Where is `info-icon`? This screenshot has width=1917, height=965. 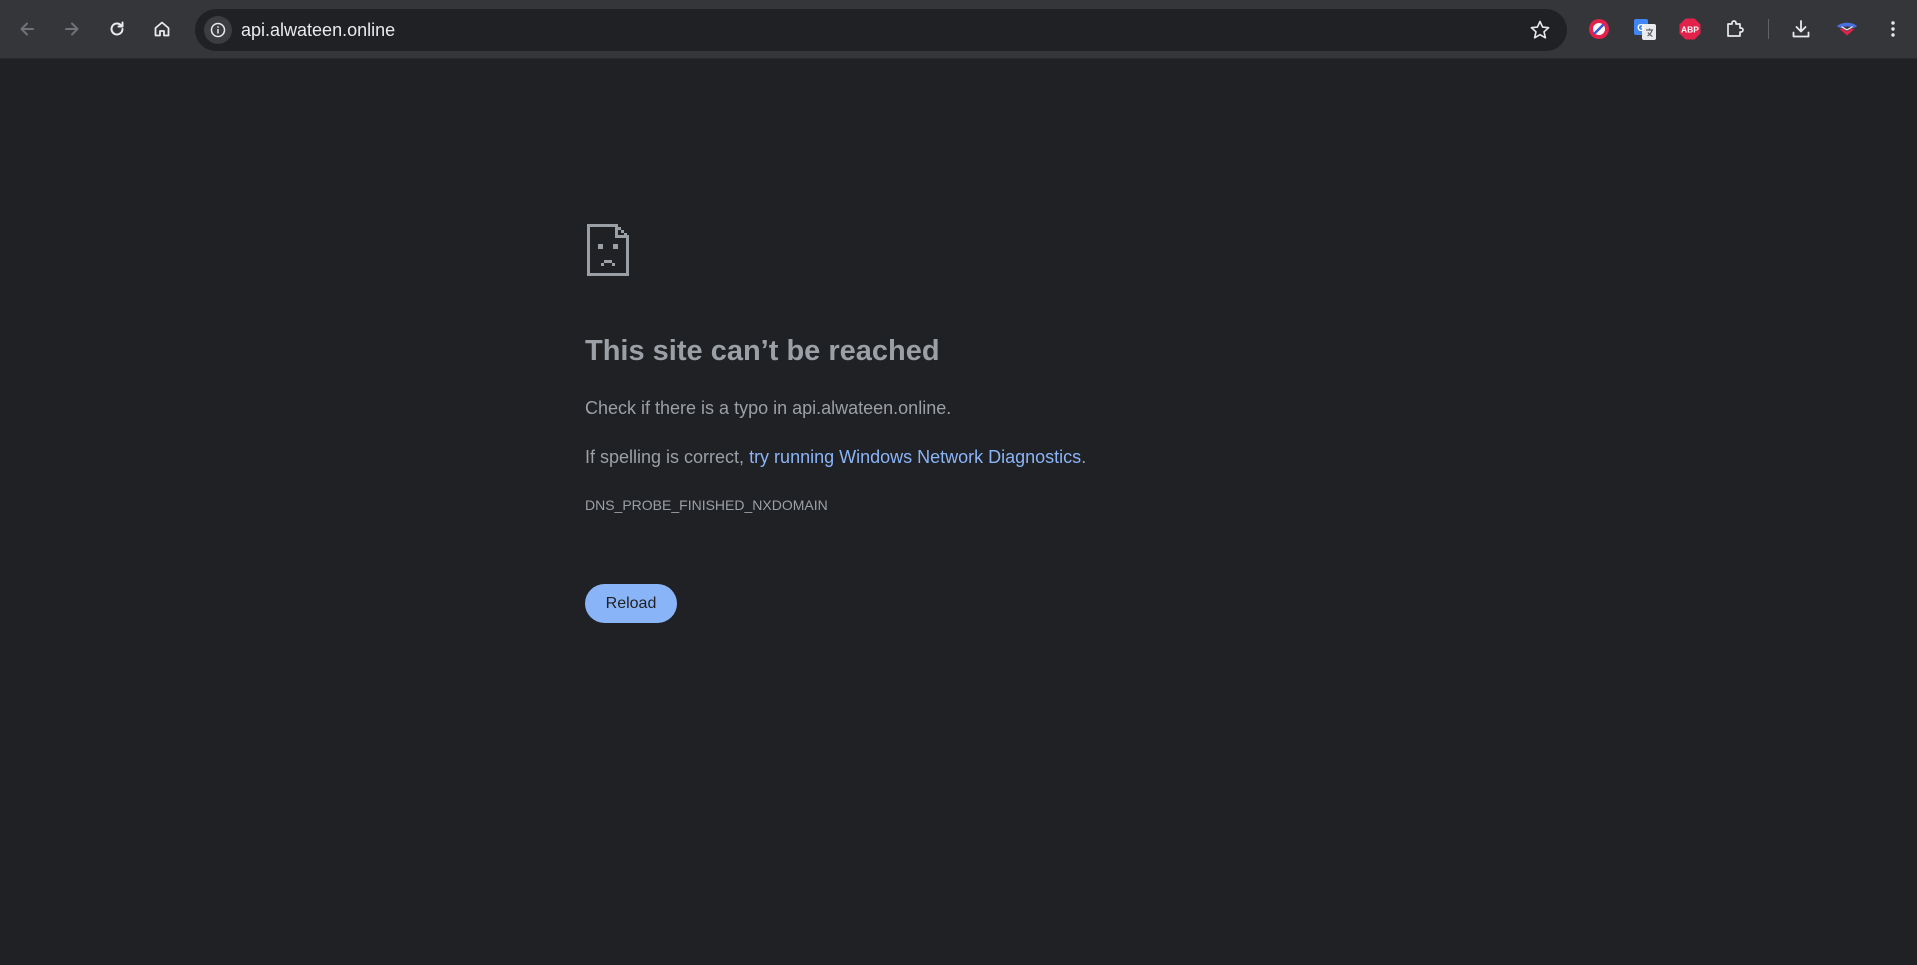
info-icon is located at coordinates (218, 30).